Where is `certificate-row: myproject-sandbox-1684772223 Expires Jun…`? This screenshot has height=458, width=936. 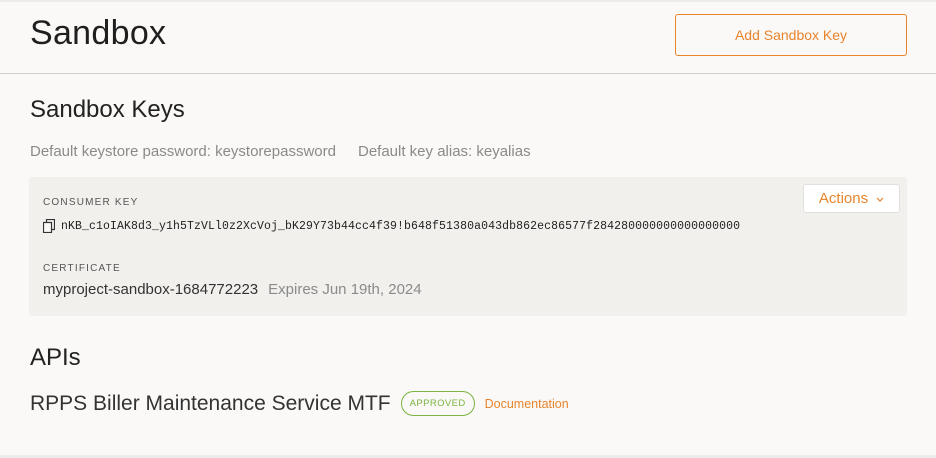 certificate-row: myproject-sandbox-1684772223 Expires Jun… is located at coordinates (232, 289).